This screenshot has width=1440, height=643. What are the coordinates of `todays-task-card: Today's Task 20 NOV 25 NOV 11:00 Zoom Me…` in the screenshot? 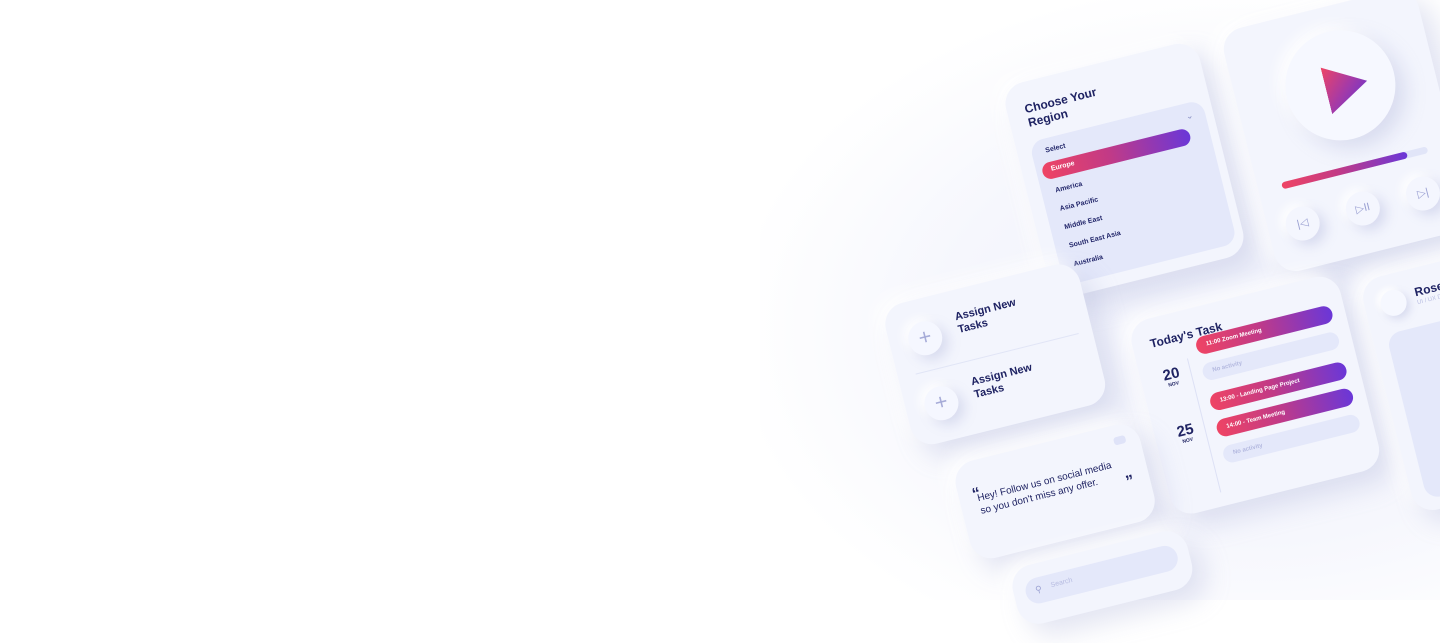 It's located at (1255, 395).